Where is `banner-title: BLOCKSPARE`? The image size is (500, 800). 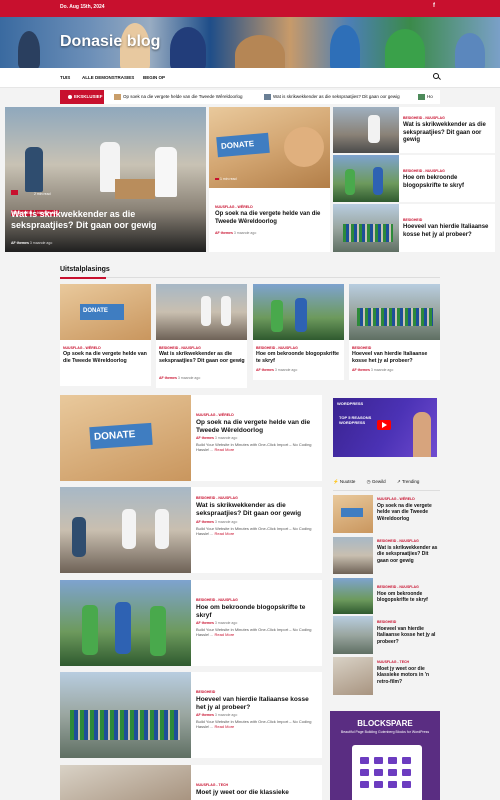 banner-title: BLOCKSPARE is located at coordinates (385, 723).